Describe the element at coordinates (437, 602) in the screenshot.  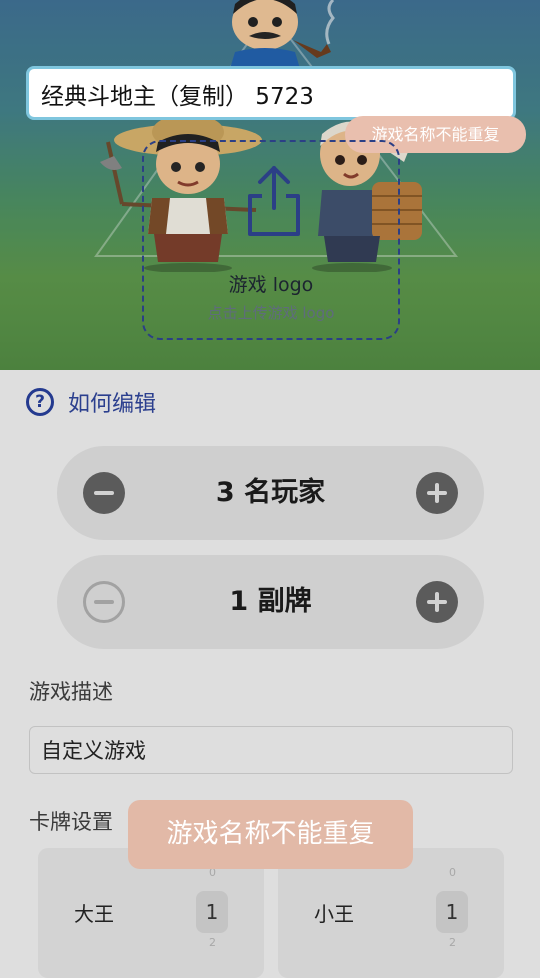
I see `increase-decks-button` at that location.